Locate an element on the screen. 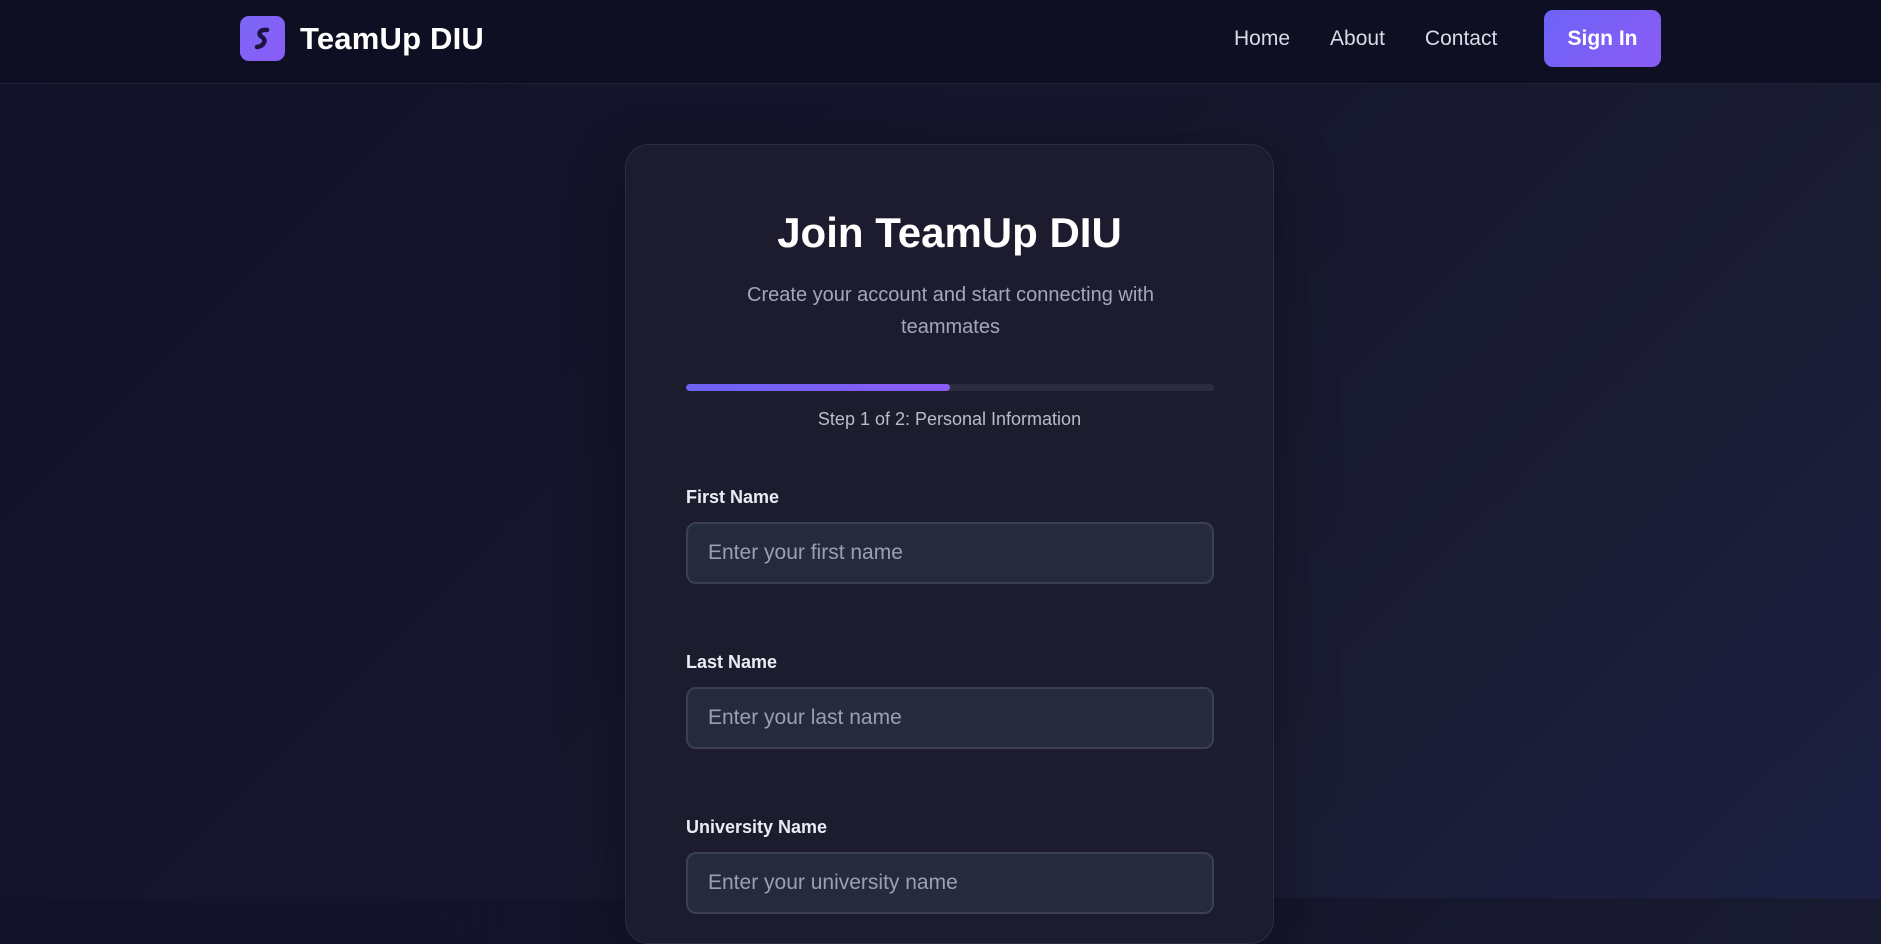 The image size is (1881, 944). last-name-input is located at coordinates (950, 718).